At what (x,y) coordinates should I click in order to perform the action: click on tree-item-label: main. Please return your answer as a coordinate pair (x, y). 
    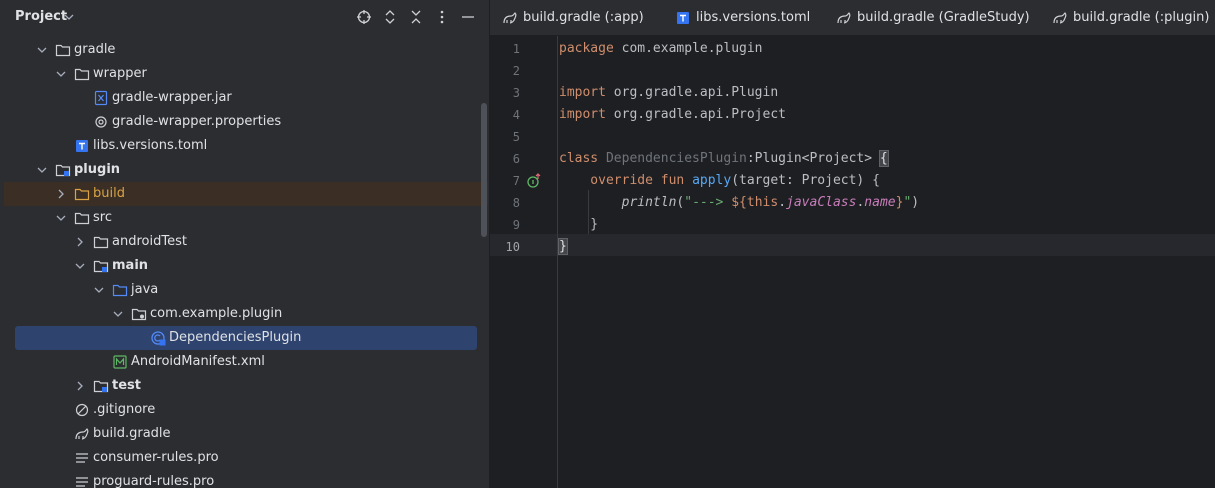
    Looking at the image, I should click on (130, 265).